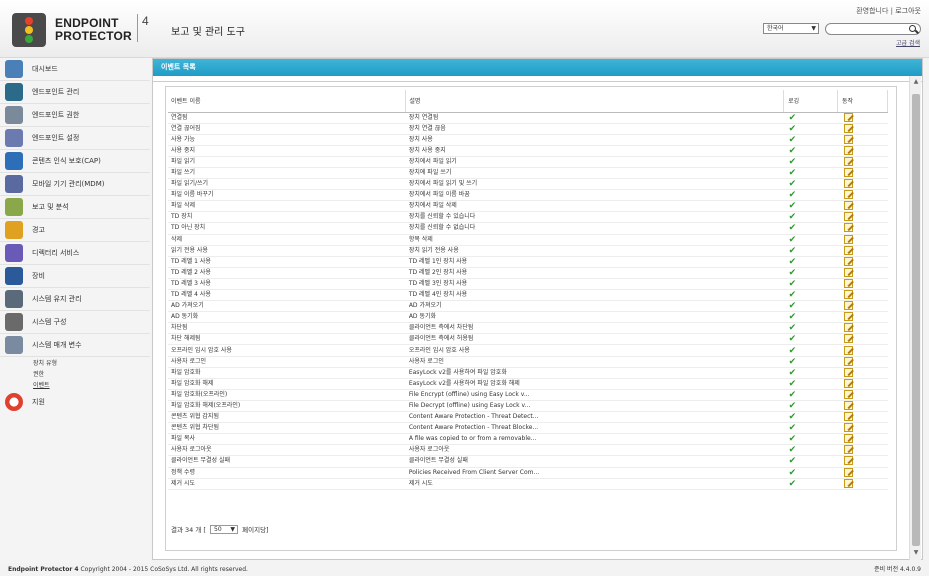 The height and width of the screenshot is (576, 929). Describe the element at coordinates (873, 29) in the screenshot. I see `search-input` at that location.